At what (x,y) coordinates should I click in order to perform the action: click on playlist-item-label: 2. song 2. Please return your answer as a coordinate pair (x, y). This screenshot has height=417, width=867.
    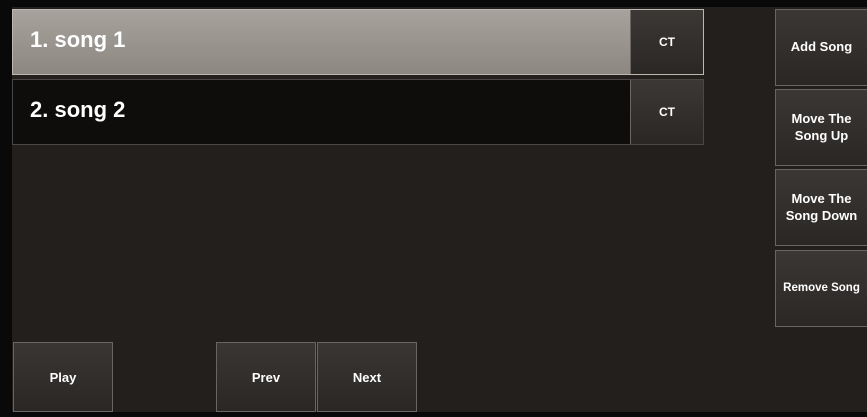
    Looking at the image, I should click on (78, 109).